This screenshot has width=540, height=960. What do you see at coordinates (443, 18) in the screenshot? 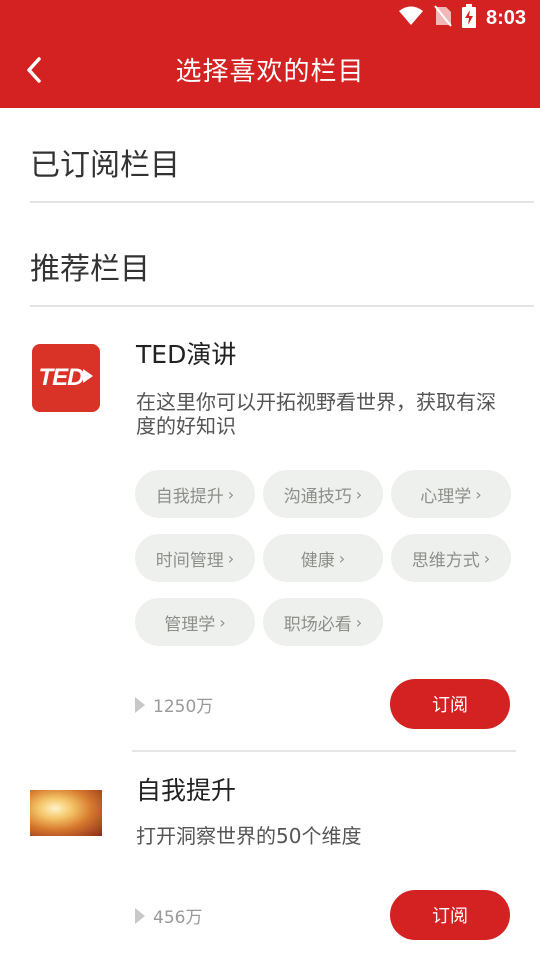
I see `no-sim-icon` at bounding box center [443, 18].